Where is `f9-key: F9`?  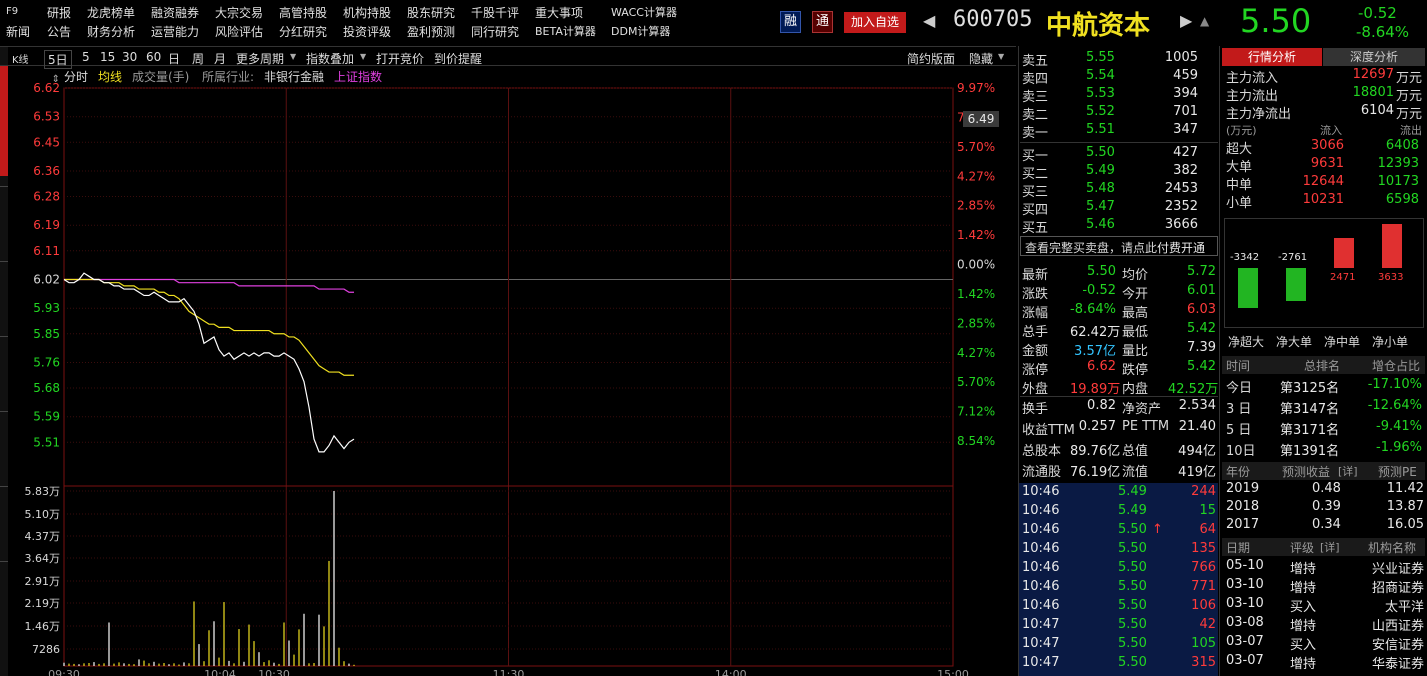 f9-key: F9 is located at coordinates (12, 11).